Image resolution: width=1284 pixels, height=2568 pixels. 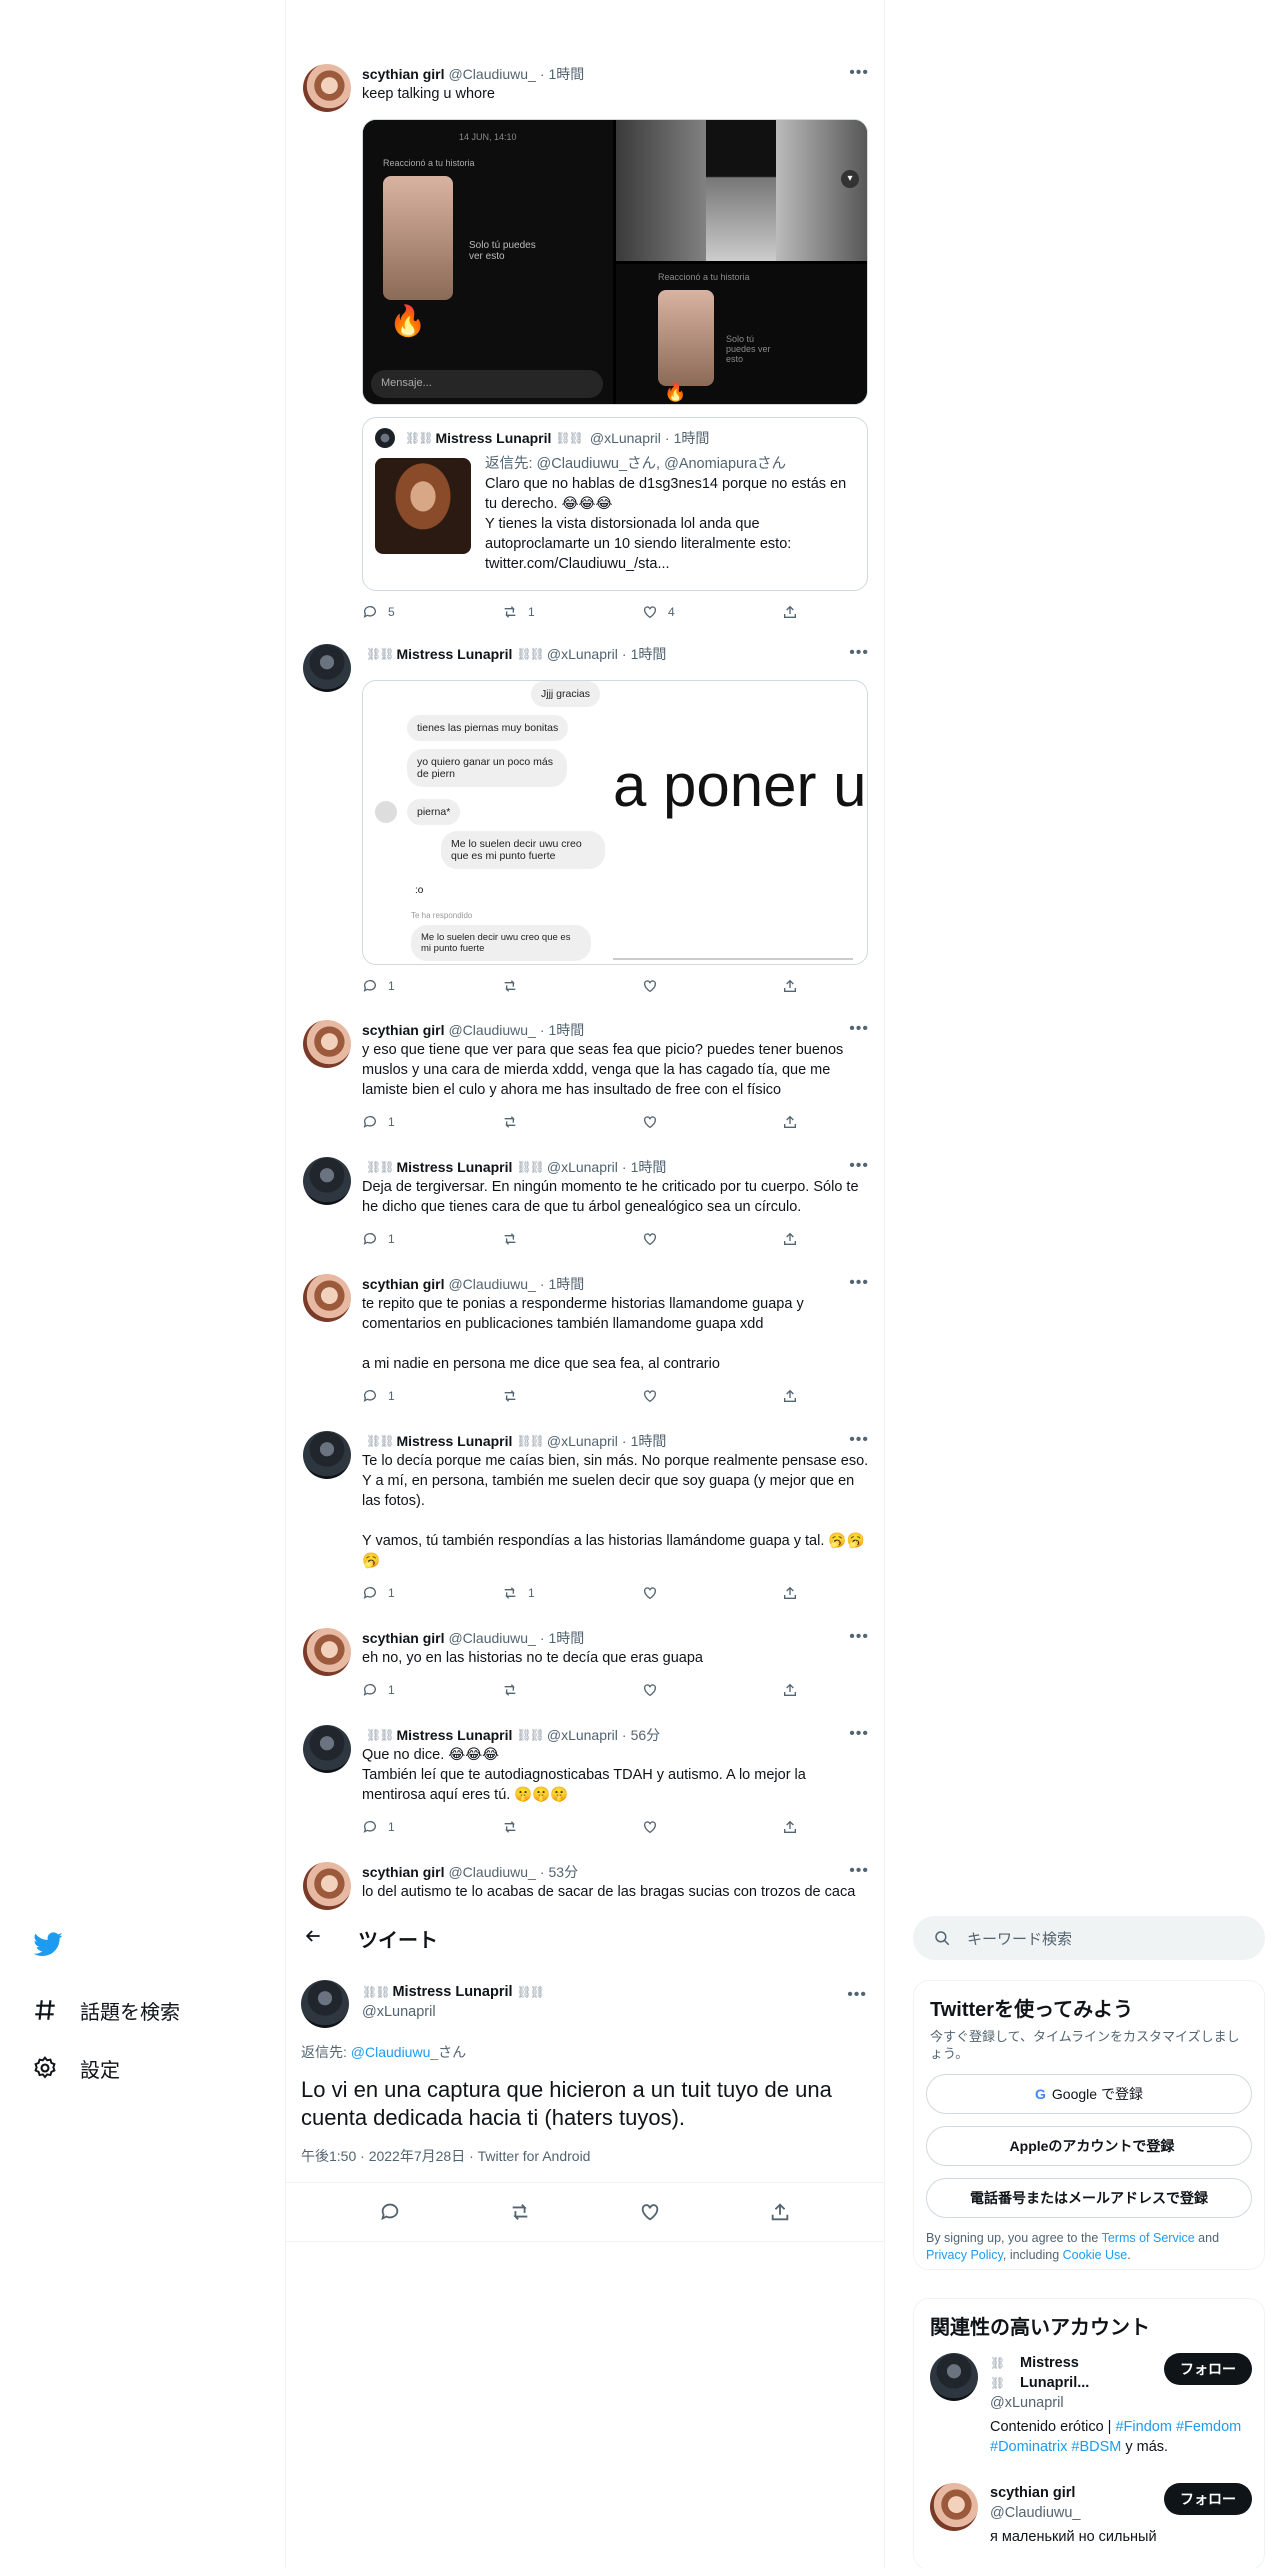 What do you see at coordinates (557, 1593) in the screenshot?
I see `retweet-button: 1` at bounding box center [557, 1593].